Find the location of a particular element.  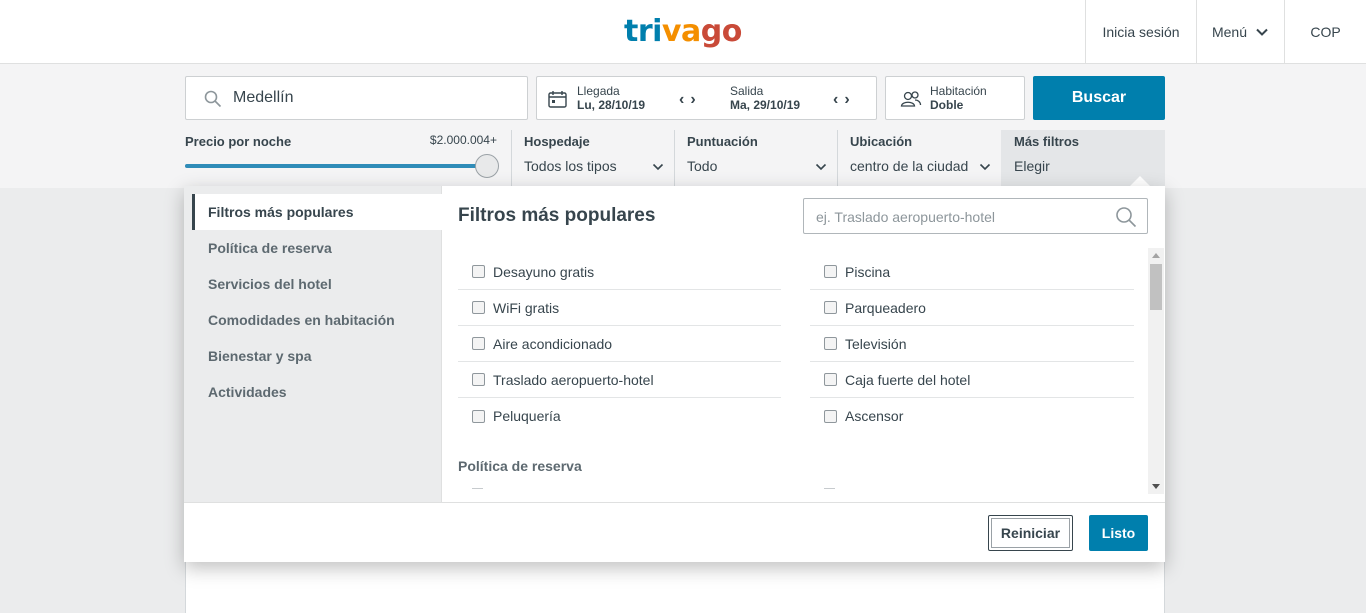

more-filters-value: Elegir is located at coordinates (1032, 166).